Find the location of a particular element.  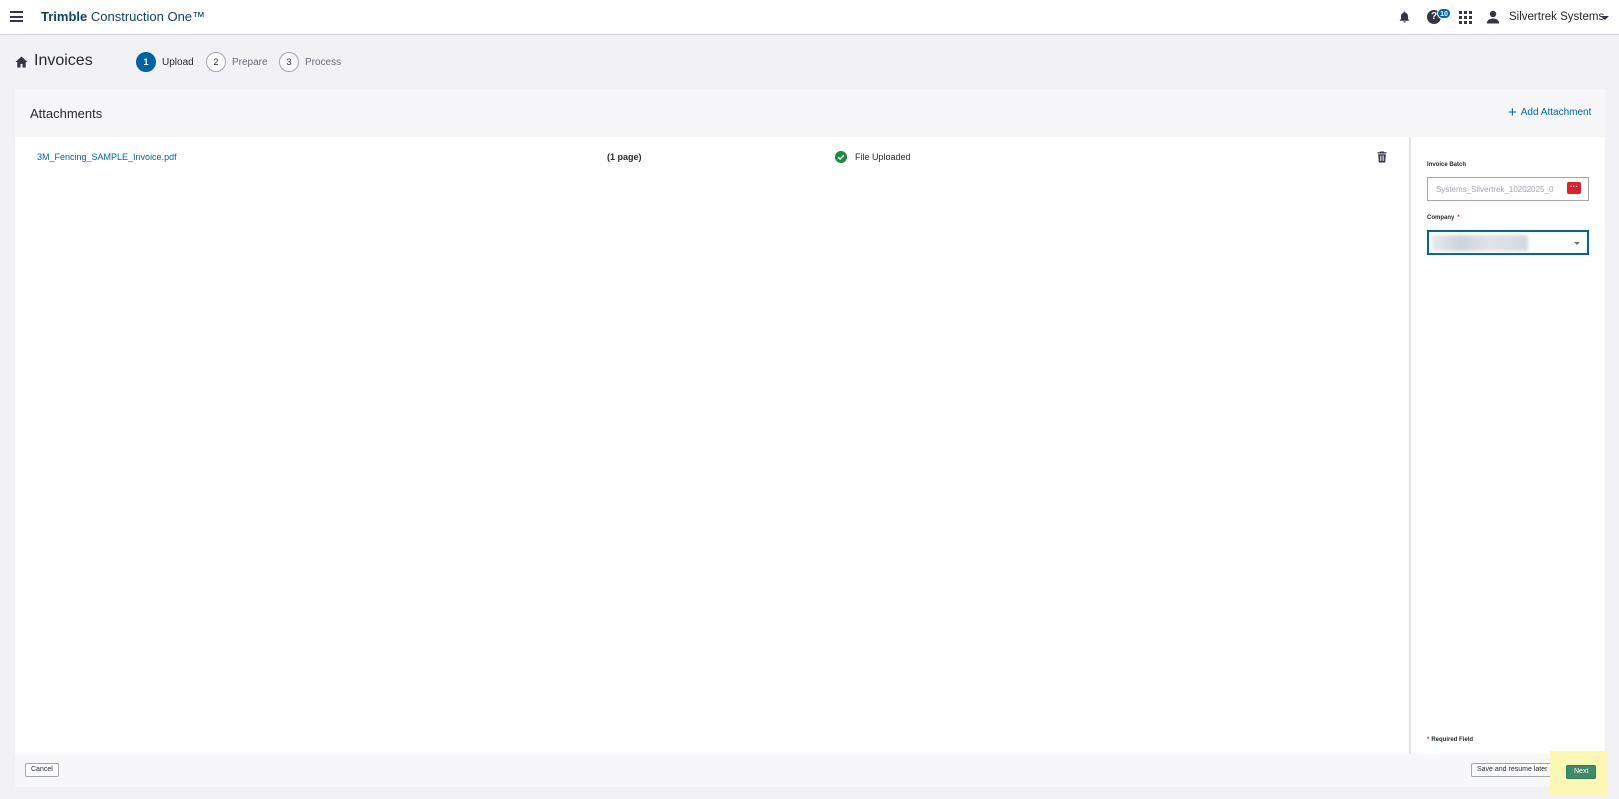

menu-icon is located at coordinates (16, 16).